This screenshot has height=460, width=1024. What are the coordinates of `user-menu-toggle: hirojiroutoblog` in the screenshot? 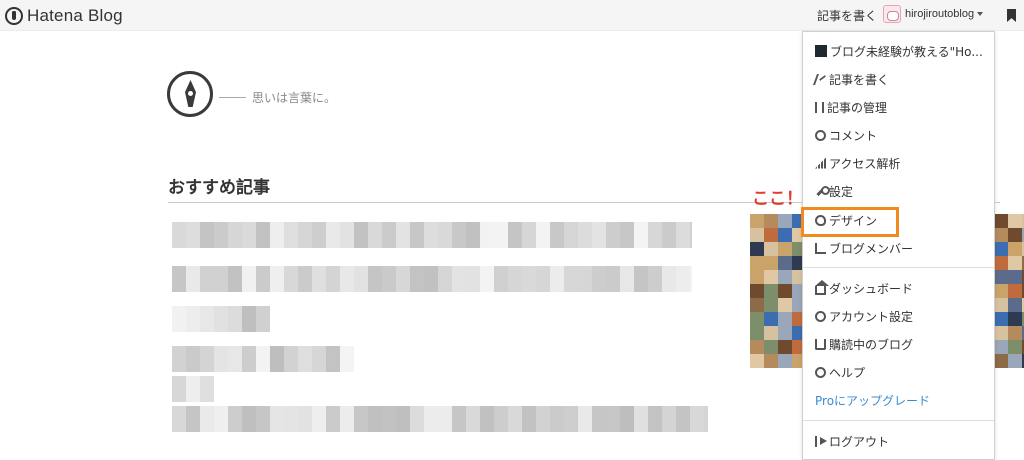 It's located at (933, 14).